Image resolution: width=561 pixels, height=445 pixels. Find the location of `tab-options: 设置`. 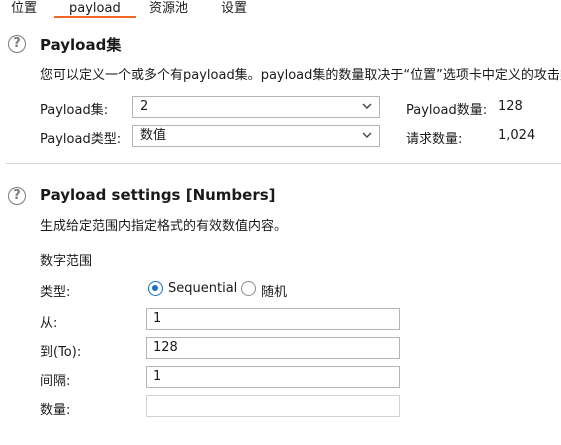

tab-options: 设置 is located at coordinates (234, 9).